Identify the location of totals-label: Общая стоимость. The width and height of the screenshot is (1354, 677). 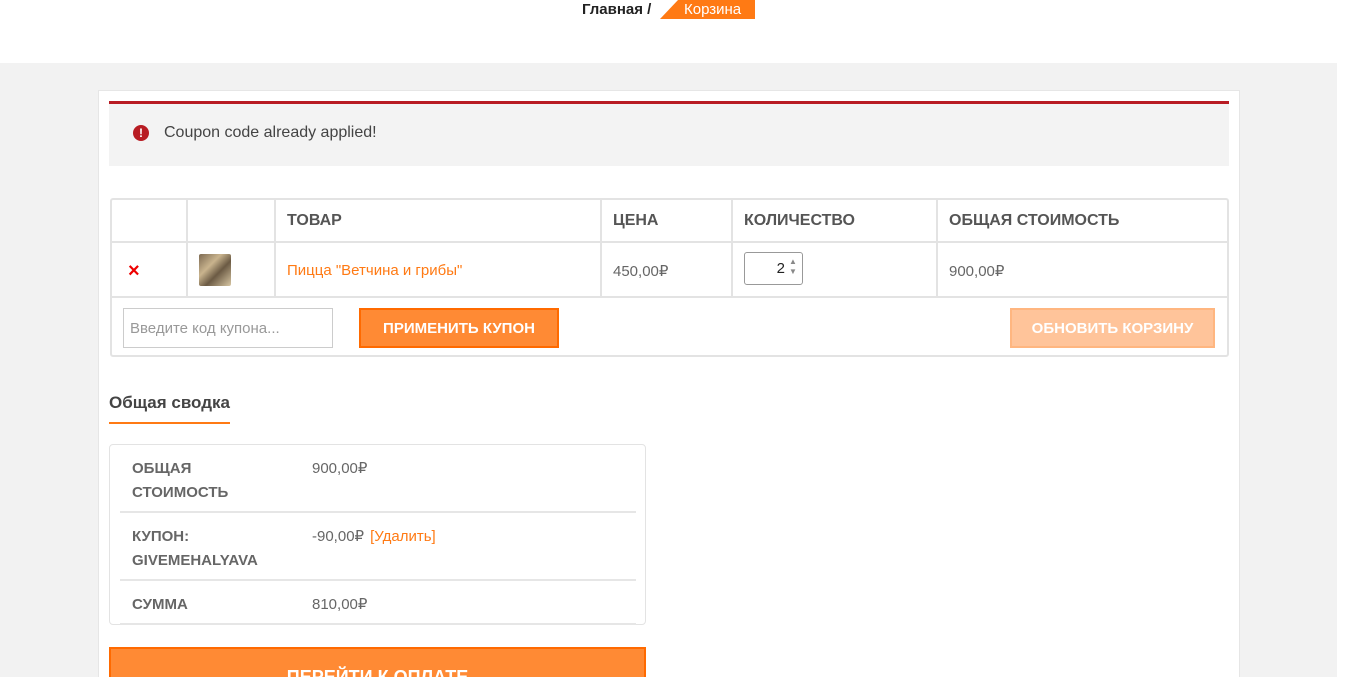
(180, 481).